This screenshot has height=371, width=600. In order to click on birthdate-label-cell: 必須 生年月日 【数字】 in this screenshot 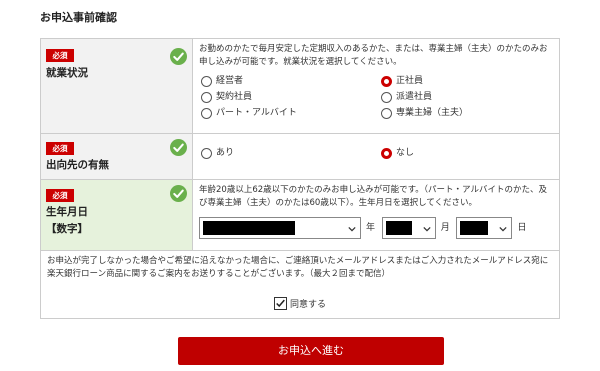, I will do `click(117, 215)`.